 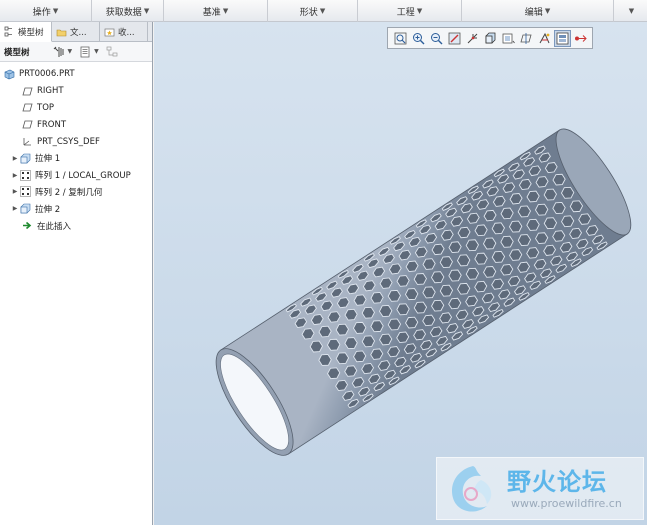 I want to click on zoom-out-icon, so click(x=436, y=38).